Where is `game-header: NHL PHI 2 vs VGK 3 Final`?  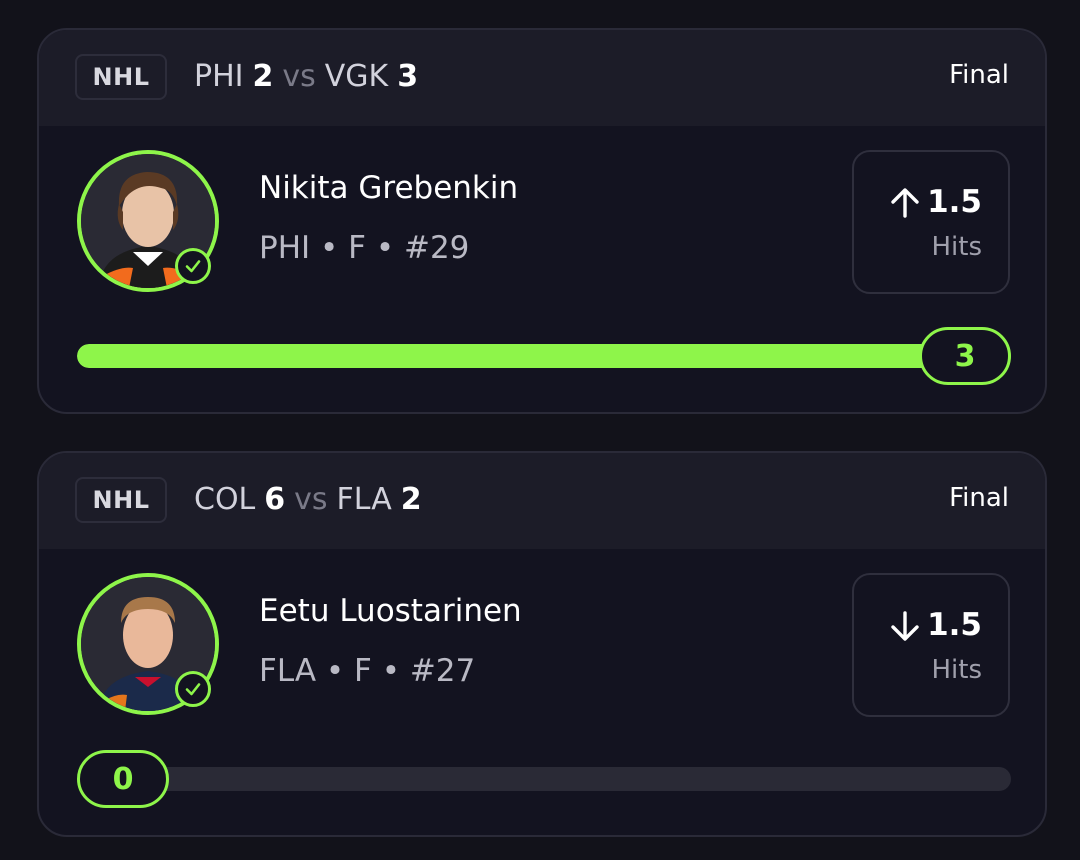
game-header: NHL PHI 2 vs VGK 3 Final is located at coordinates (542, 78).